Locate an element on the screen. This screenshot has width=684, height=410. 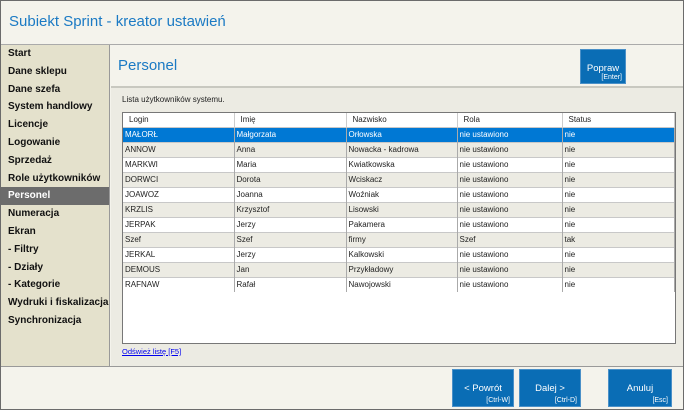
sidebar-item: - Działy is located at coordinates (55, 268).